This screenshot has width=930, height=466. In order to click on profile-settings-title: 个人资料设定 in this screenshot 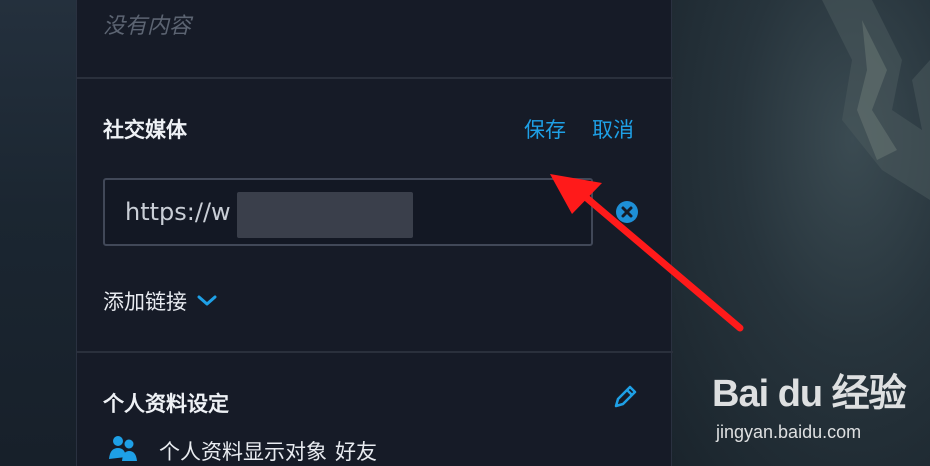, I will do `click(166, 404)`.